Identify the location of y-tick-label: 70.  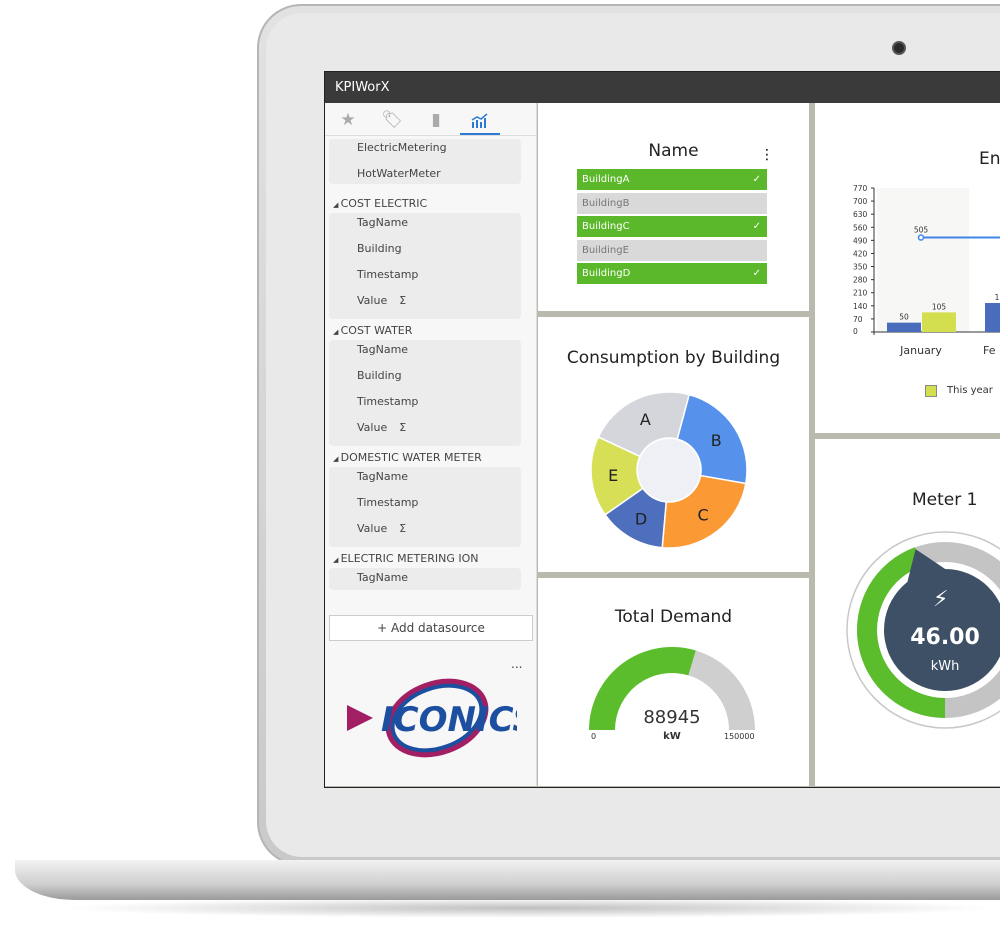
(858, 319).